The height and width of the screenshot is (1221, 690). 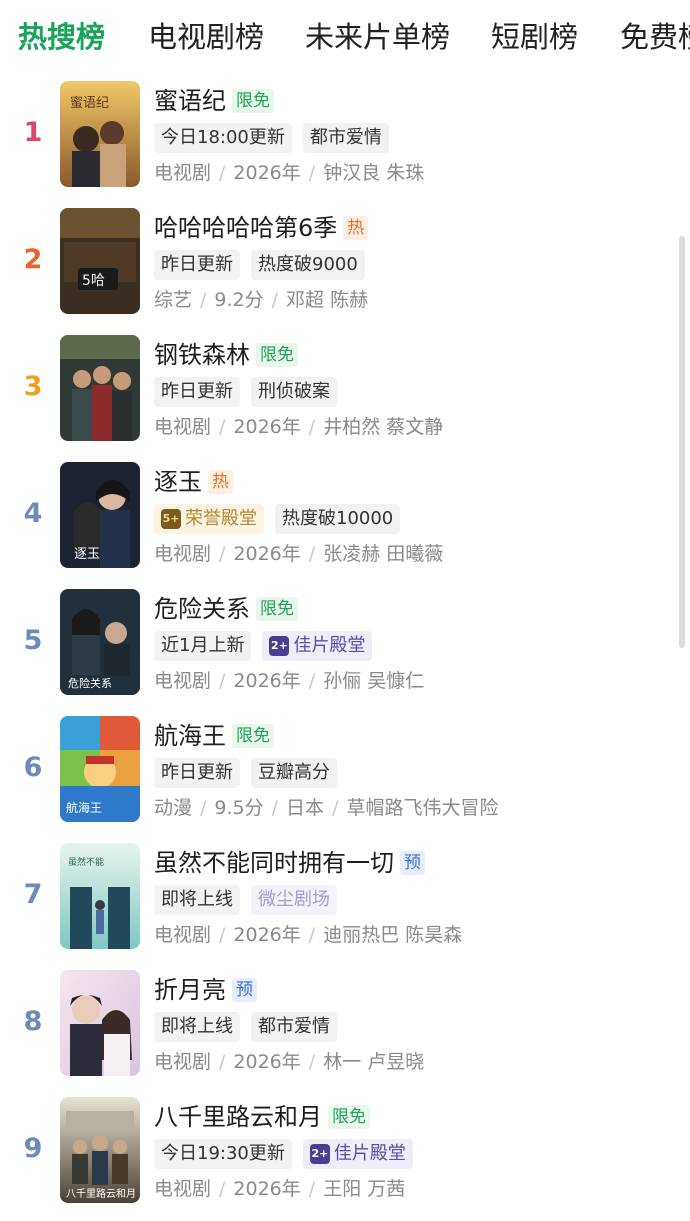 I want to click on meta-cast: 林一 卢昱晓, so click(x=374, y=1062).